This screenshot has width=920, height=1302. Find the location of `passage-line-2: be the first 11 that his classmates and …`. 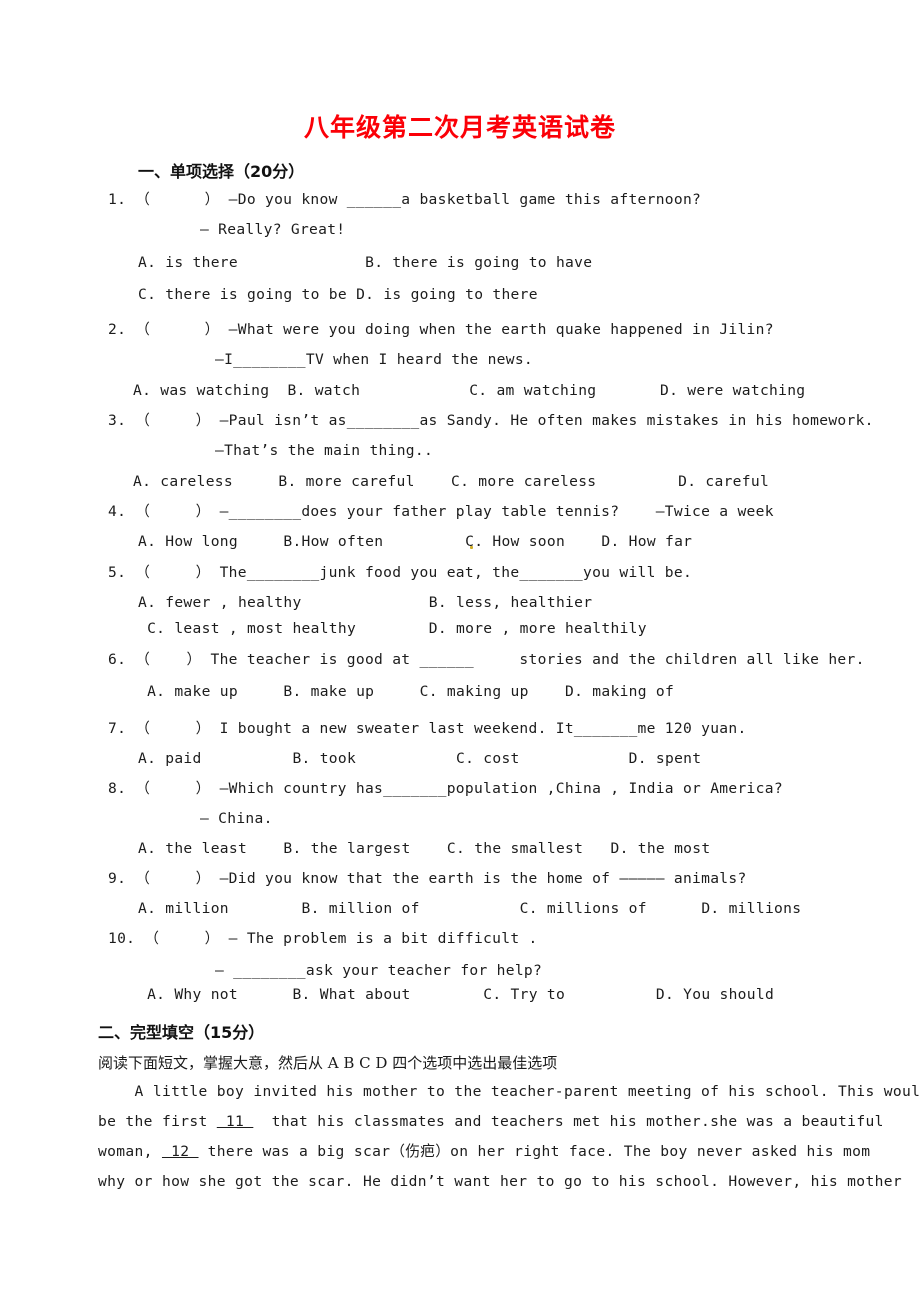

passage-line-2: be the first 11 that his classmates and … is located at coordinates (491, 1122).